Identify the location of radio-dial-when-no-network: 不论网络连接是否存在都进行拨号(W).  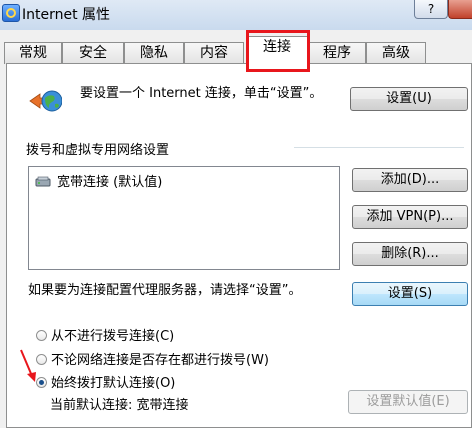
(152, 358).